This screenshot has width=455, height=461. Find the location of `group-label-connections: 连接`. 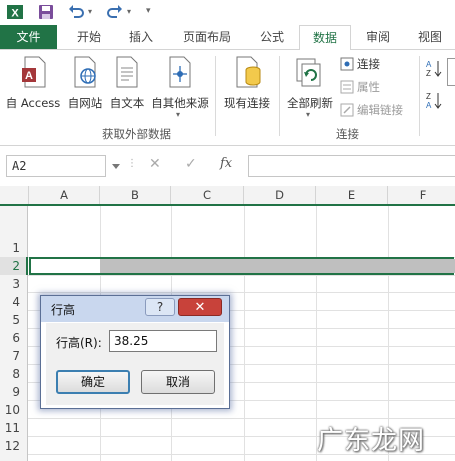

group-label-connections: 连接 is located at coordinates (347, 134).